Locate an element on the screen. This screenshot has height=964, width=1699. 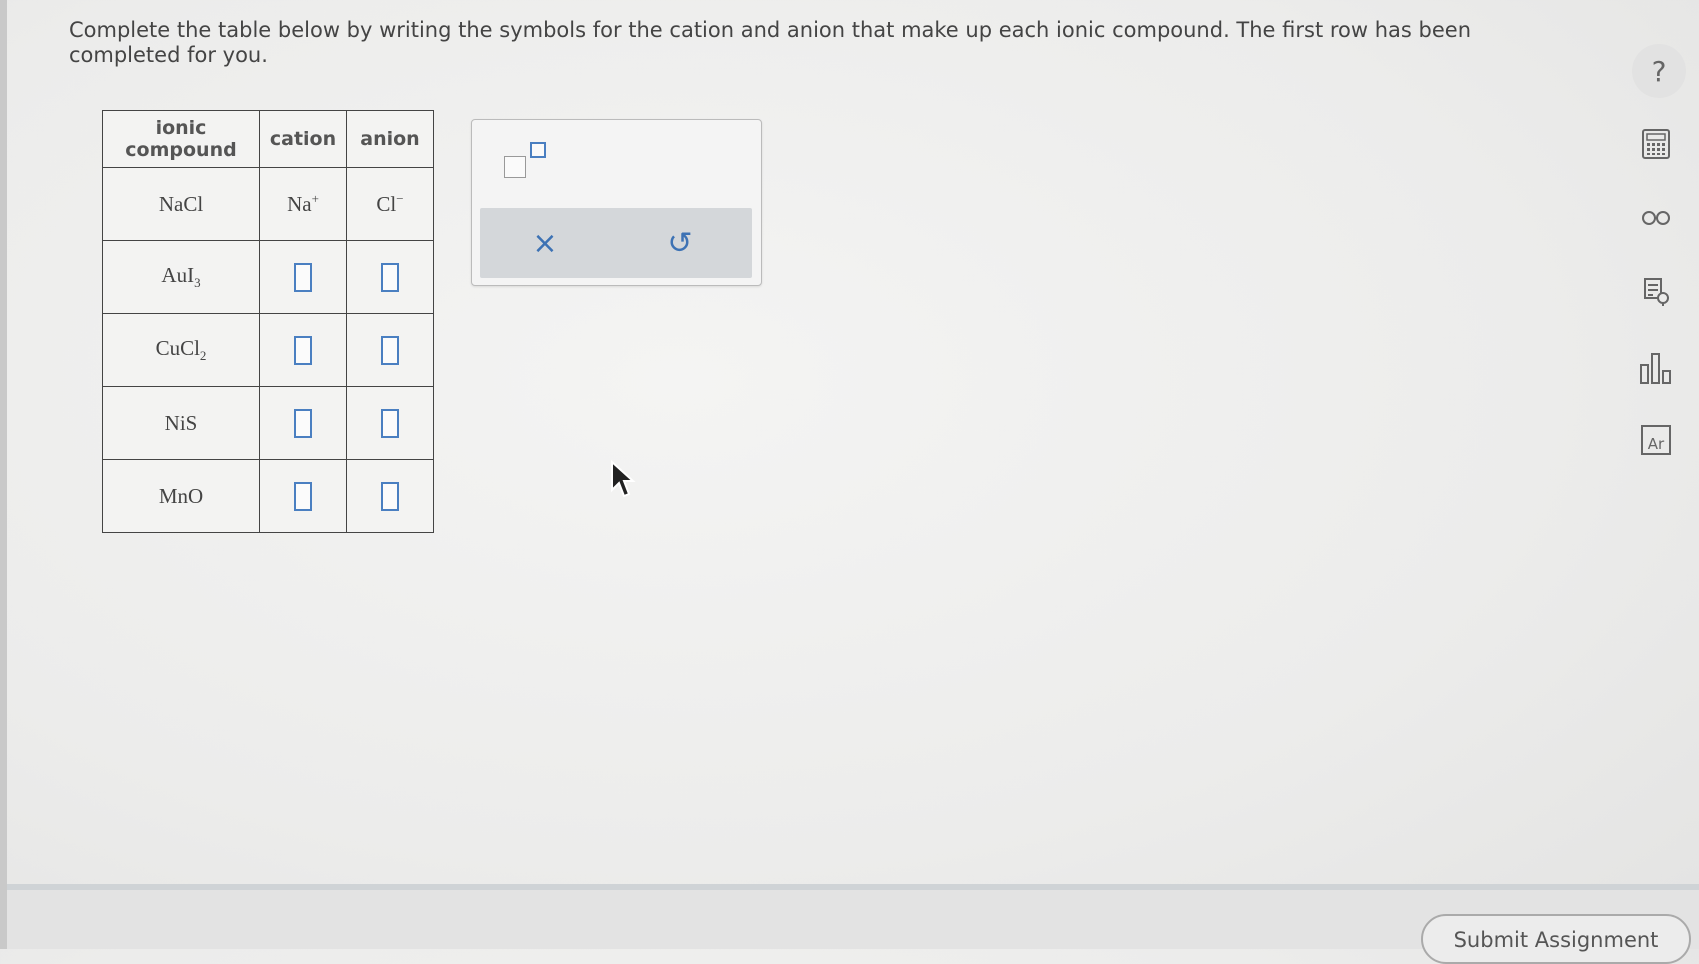
header-cation: cation is located at coordinates (303, 139).